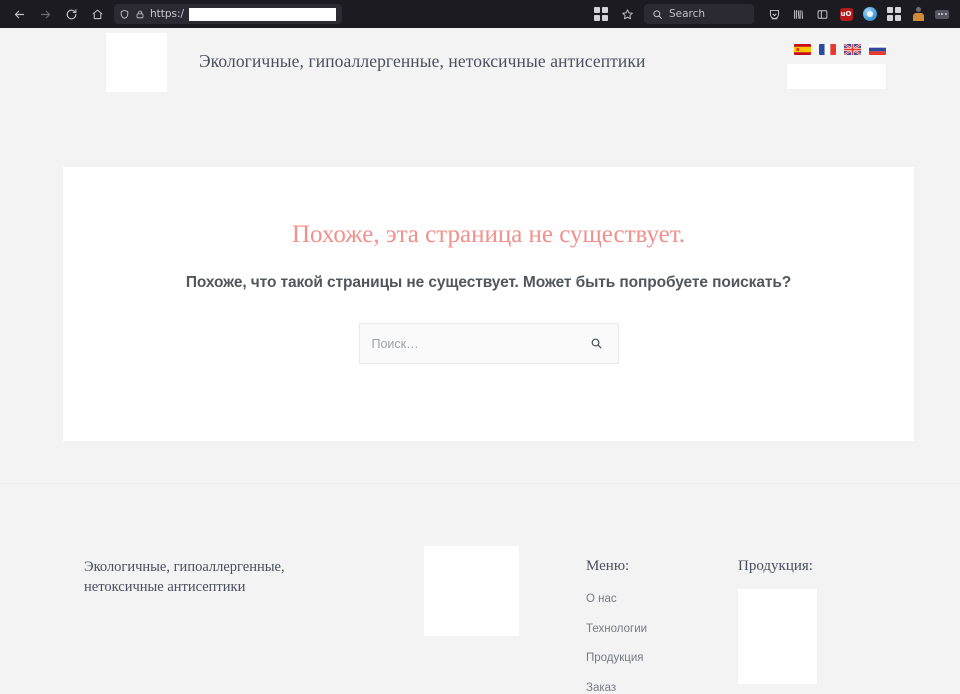 The height and width of the screenshot is (694, 960). I want to click on url-scheme-text: https:/, so click(167, 14).